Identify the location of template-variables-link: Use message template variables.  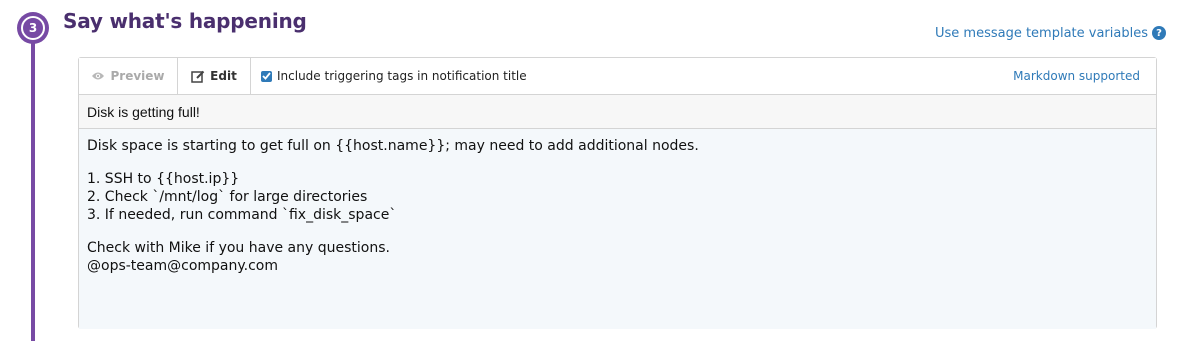
(1041, 33).